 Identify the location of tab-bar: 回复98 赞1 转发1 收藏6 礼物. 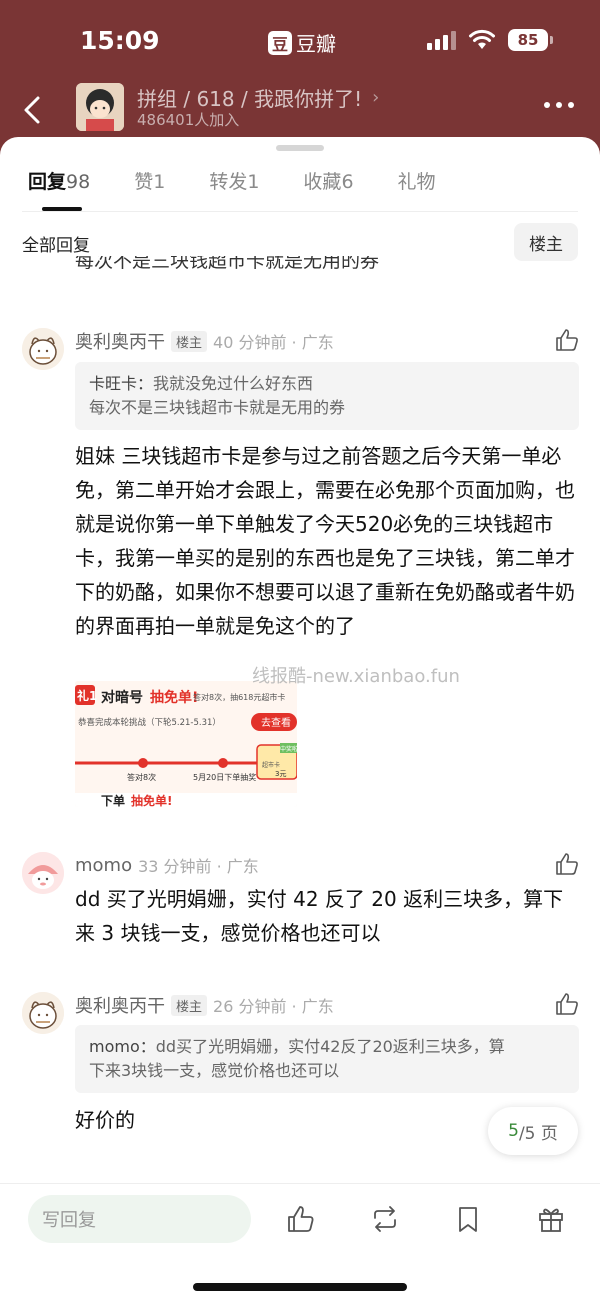
(254, 189).